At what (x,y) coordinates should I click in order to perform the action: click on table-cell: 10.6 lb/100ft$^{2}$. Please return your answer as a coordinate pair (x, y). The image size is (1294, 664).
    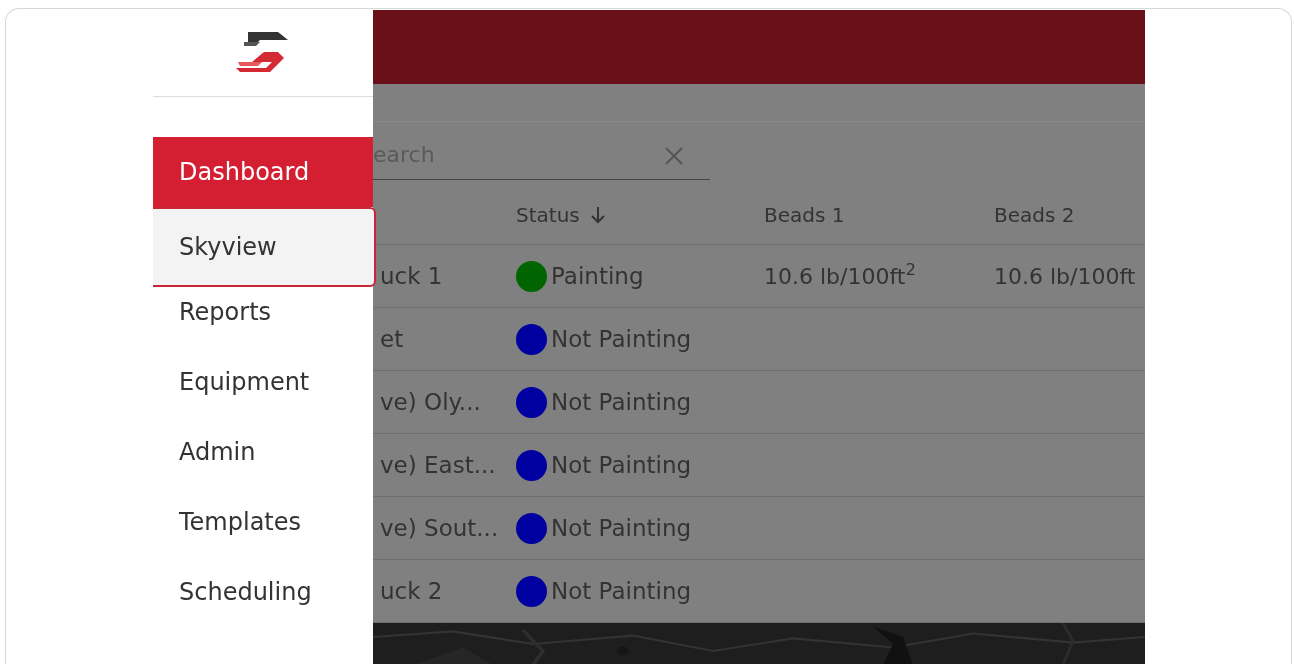
    Looking at the image, I should click on (840, 276).